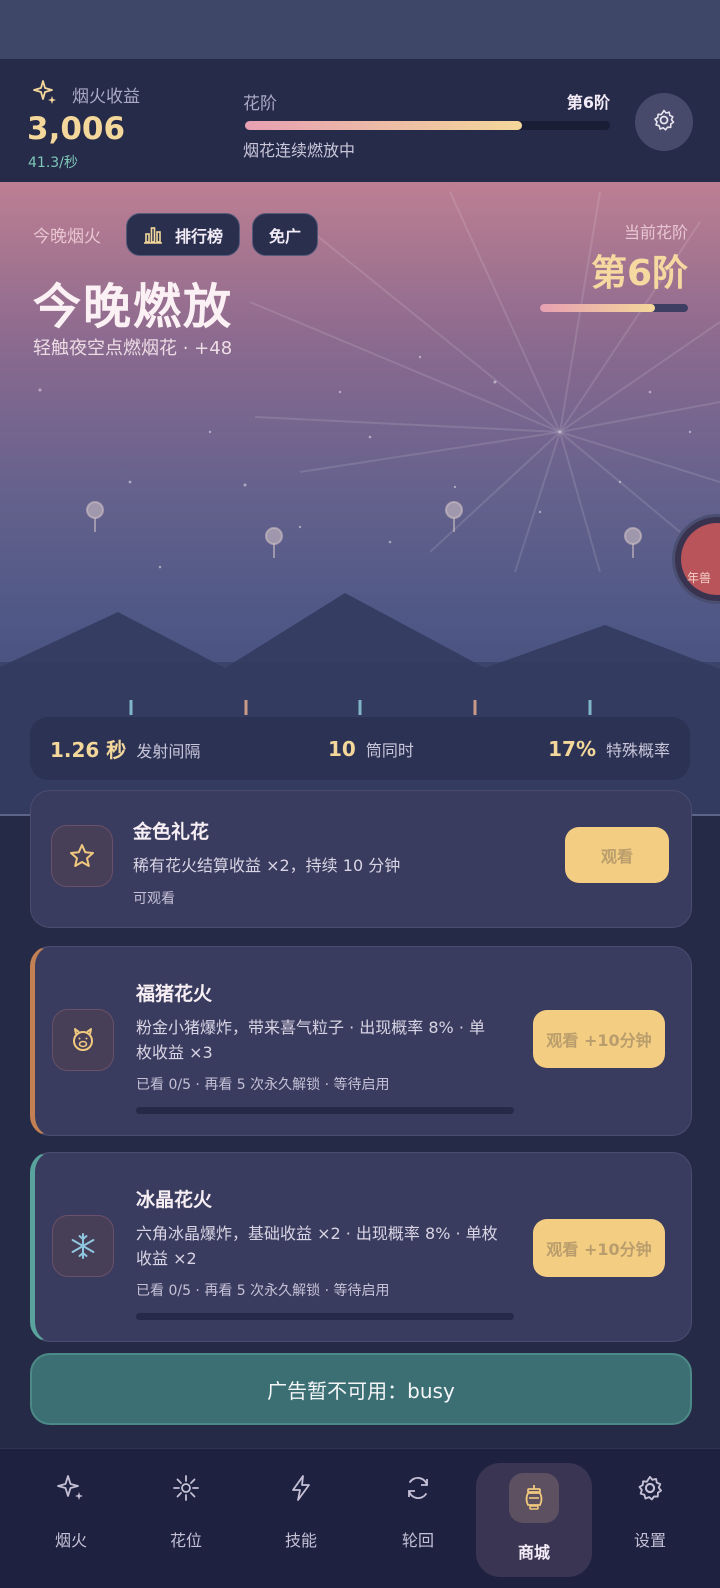 The height and width of the screenshot is (1588, 720). What do you see at coordinates (310, 1040) in the screenshot?
I see `card-description: 粉金小猪爆炸，带来喜气粒子 · 出现概率 8% · 单 枚收益 ×3` at bounding box center [310, 1040].